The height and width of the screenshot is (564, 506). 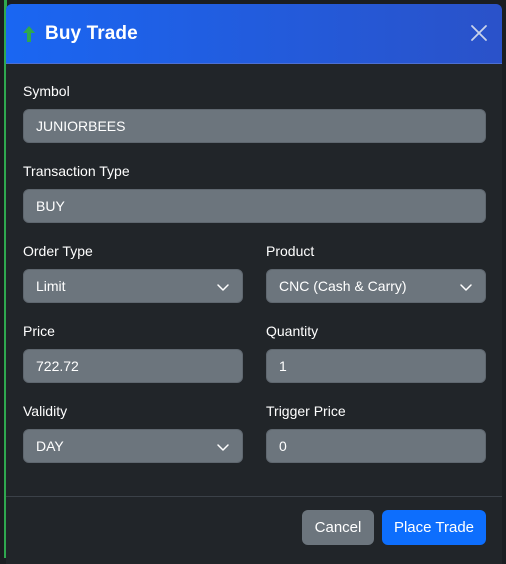 I want to click on product-label: Product, so click(x=290, y=251).